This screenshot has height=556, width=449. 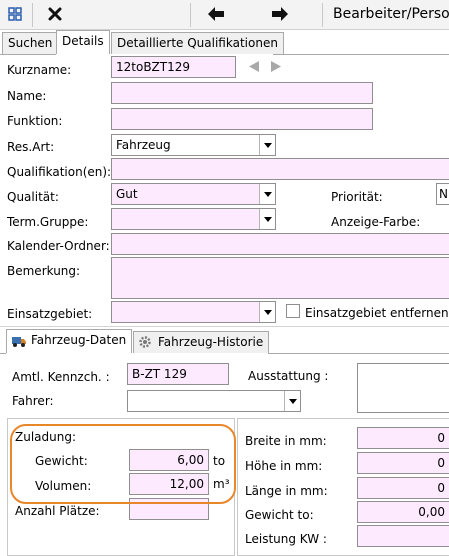 What do you see at coordinates (83, 42) in the screenshot?
I see `tab-details: Details` at bounding box center [83, 42].